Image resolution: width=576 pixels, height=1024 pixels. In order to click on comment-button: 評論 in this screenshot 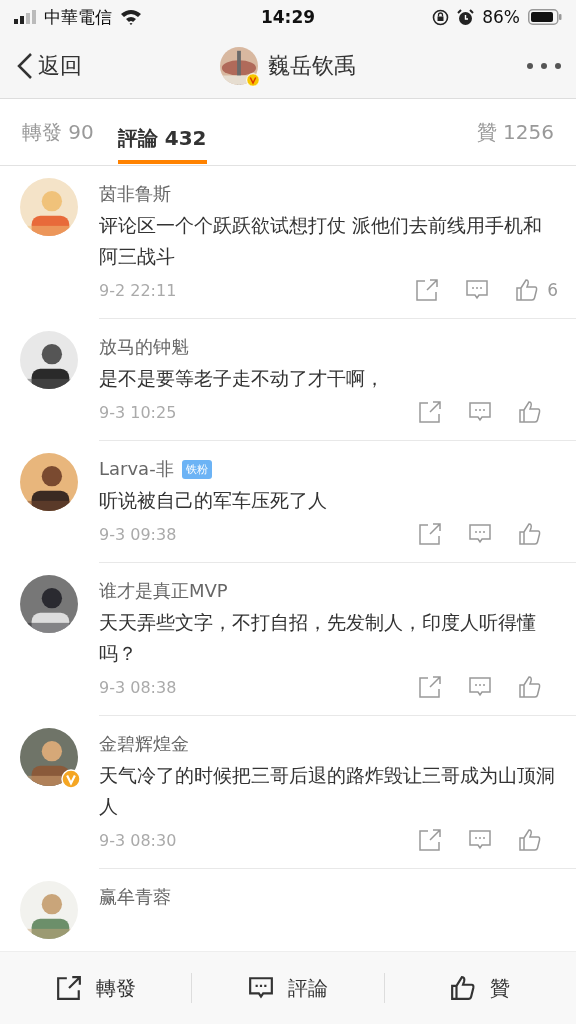, I will do `click(288, 988)`.